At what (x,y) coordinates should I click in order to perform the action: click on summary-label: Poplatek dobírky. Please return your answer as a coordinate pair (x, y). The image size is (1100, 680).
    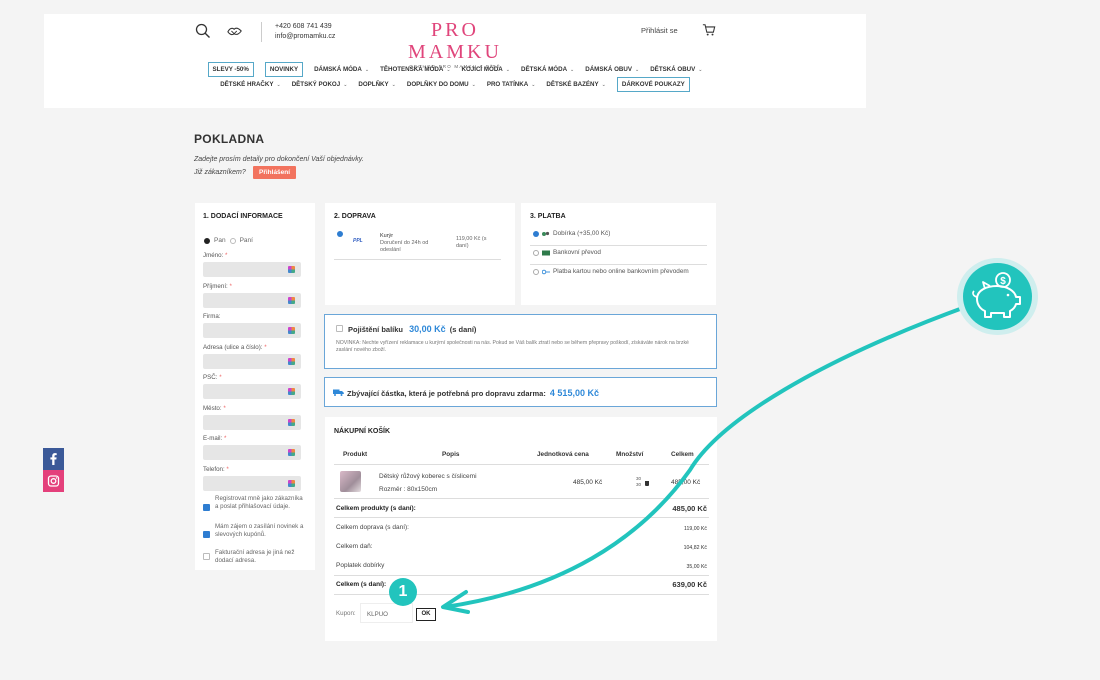
    Looking at the image, I should click on (360, 565).